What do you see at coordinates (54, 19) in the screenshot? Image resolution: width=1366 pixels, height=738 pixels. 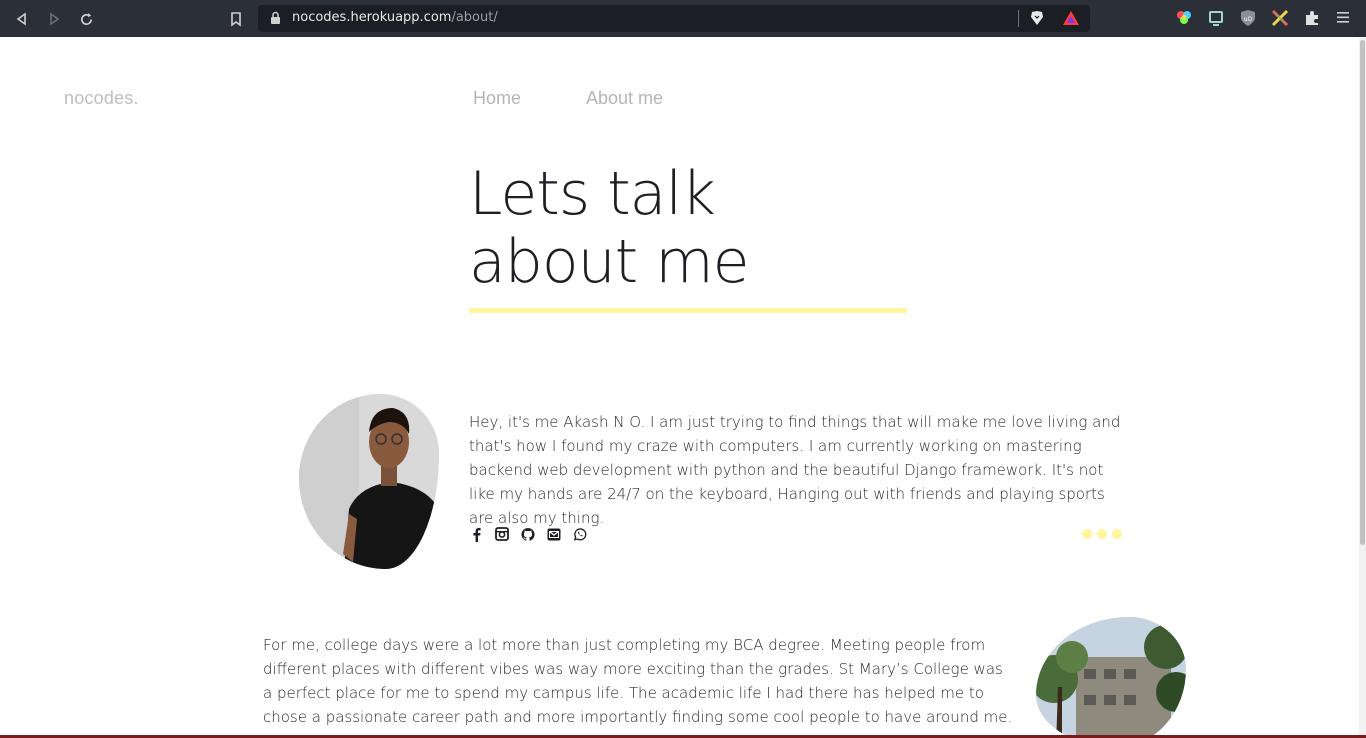 I see `forward-icon` at bounding box center [54, 19].